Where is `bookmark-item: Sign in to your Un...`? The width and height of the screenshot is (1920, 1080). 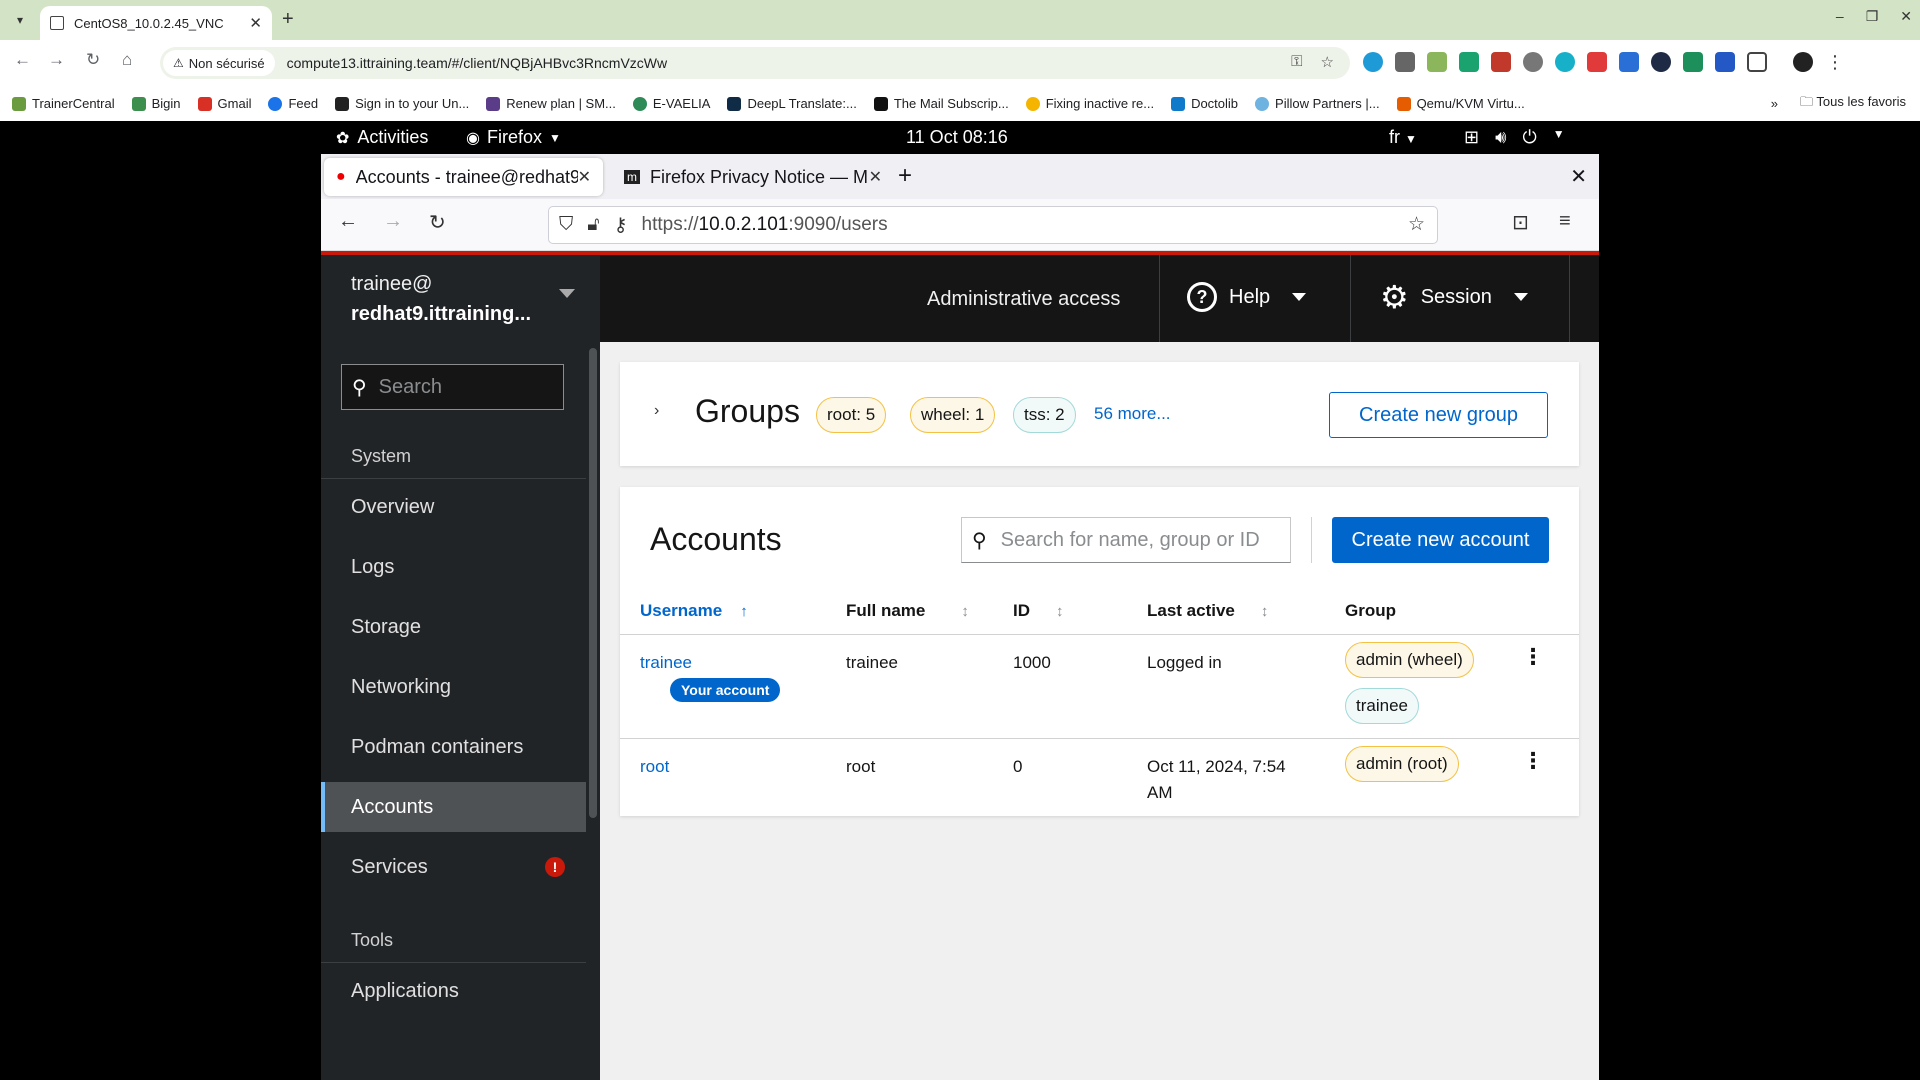
bookmark-item: Sign in to your Un... is located at coordinates (402, 103).